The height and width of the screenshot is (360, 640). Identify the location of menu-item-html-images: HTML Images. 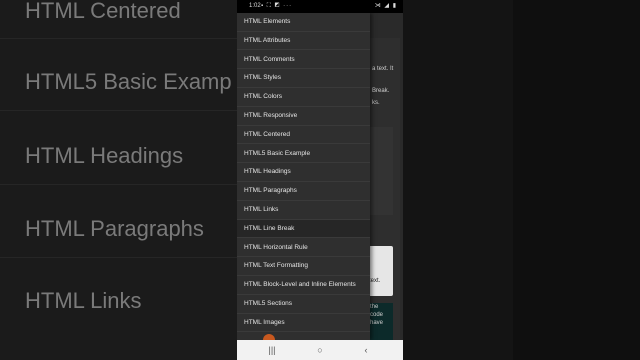
(303, 323).